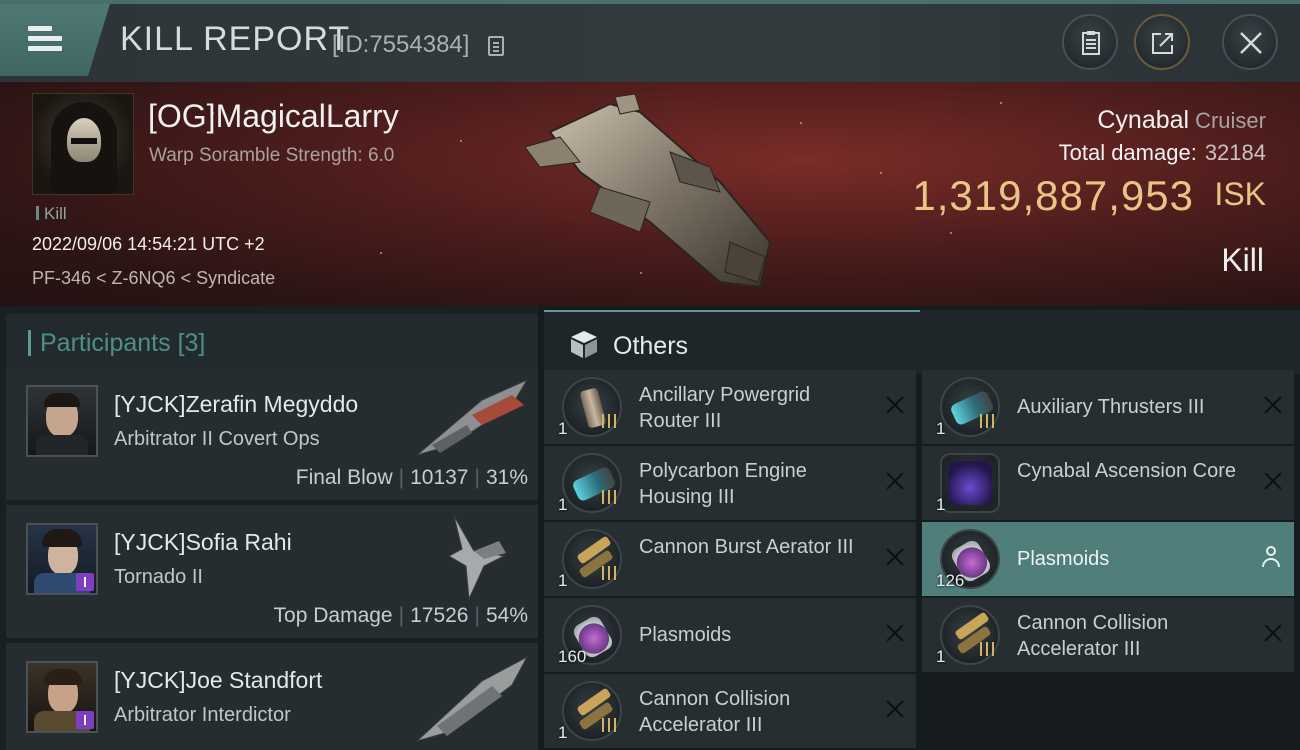 The image size is (1300, 750). What do you see at coordinates (217, 439) in the screenshot?
I see `participant-ship: Arbitrator II Covert Ops` at bounding box center [217, 439].